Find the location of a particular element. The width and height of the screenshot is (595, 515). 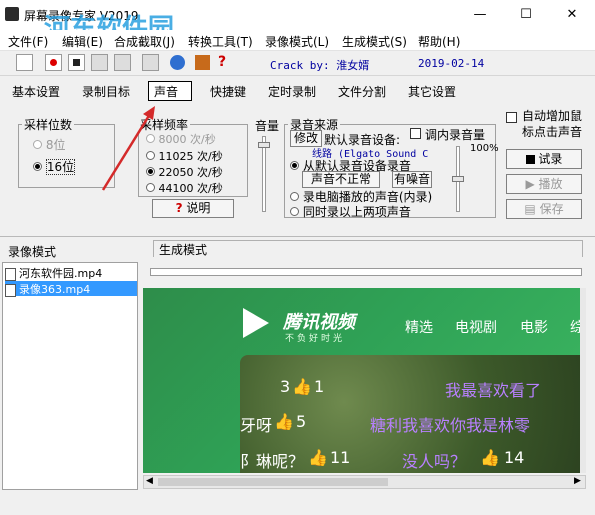

volume-thumb is located at coordinates (264, 145).